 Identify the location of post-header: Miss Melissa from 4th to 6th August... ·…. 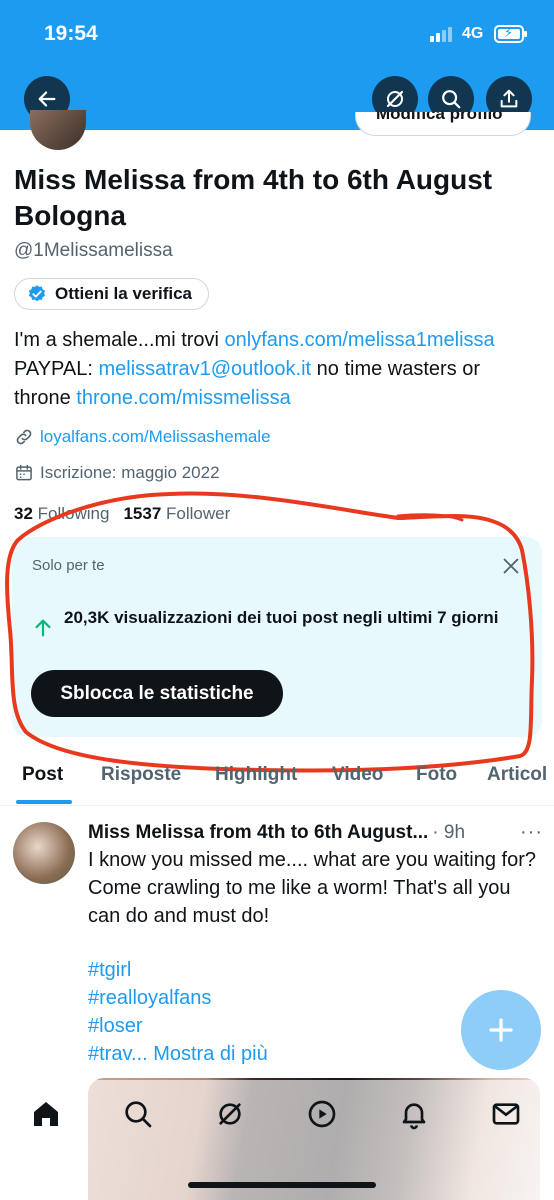
(315, 833).